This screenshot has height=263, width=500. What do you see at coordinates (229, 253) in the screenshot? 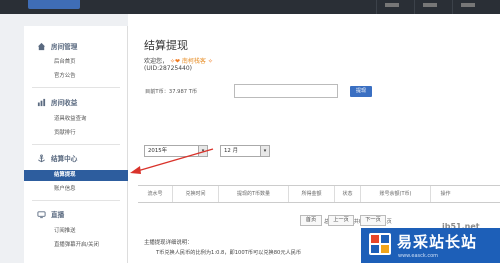
I see `instructions-line: T币兑换人民币的比例为1:0.8，即100T币可以兑换80元人民币` at bounding box center [229, 253].